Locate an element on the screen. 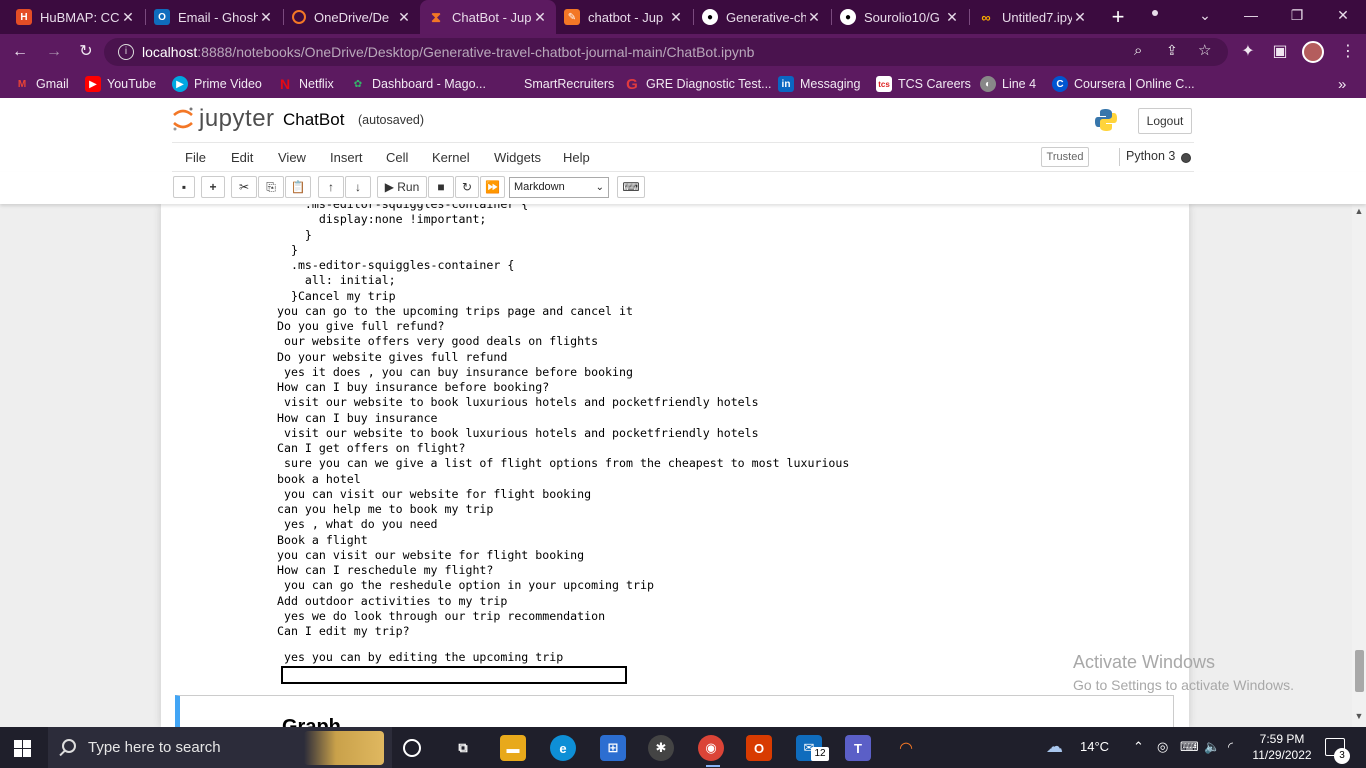 The width and height of the screenshot is (1366, 768). move-down-arrow-icon: ↓ is located at coordinates (358, 187).